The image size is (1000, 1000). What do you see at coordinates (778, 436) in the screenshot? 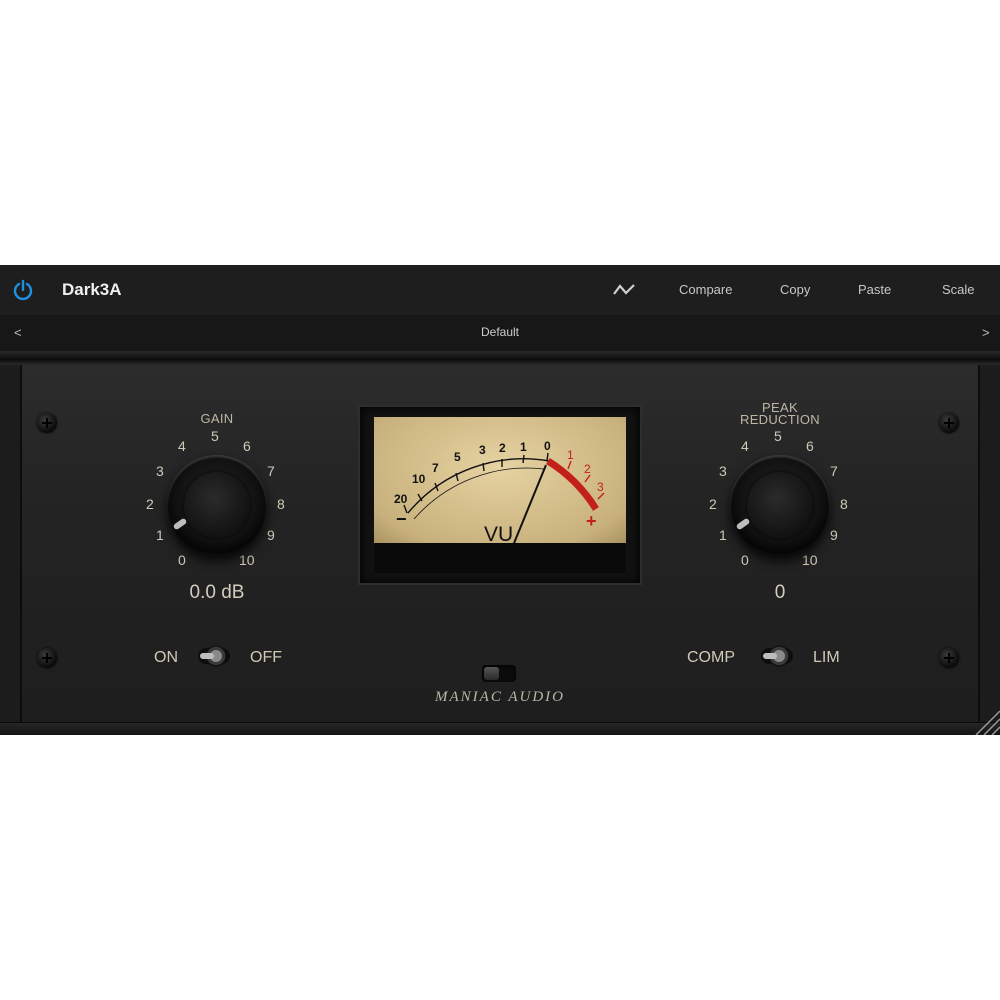
I see `peak-scale-5: 5` at bounding box center [778, 436].